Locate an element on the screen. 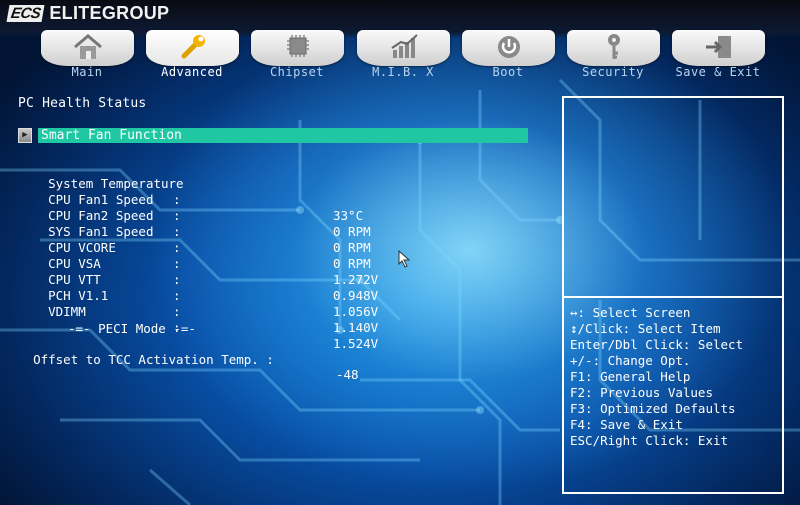 This screenshot has height=505, width=800. sensor-row: CPU Fan2 Speed : 0 RPM is located at coordinates (194, 223).